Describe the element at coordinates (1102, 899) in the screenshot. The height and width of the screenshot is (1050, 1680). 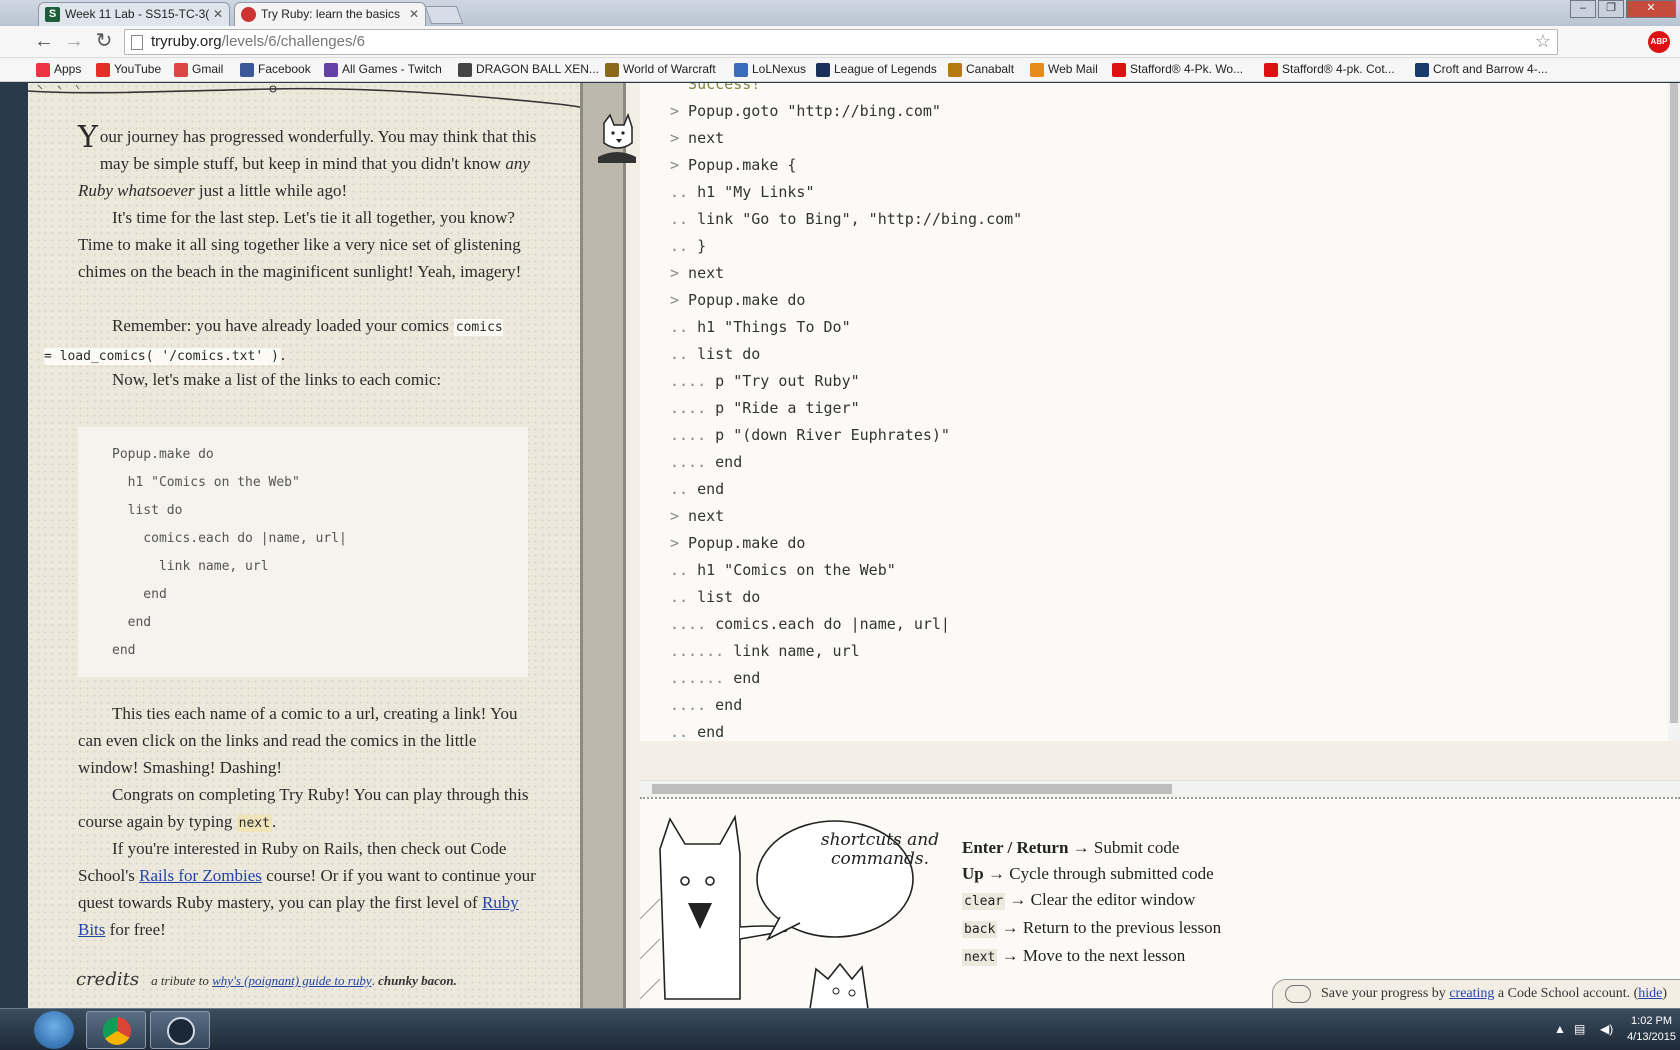
I see `shortcut-description: → Clear the editor window` at that location.